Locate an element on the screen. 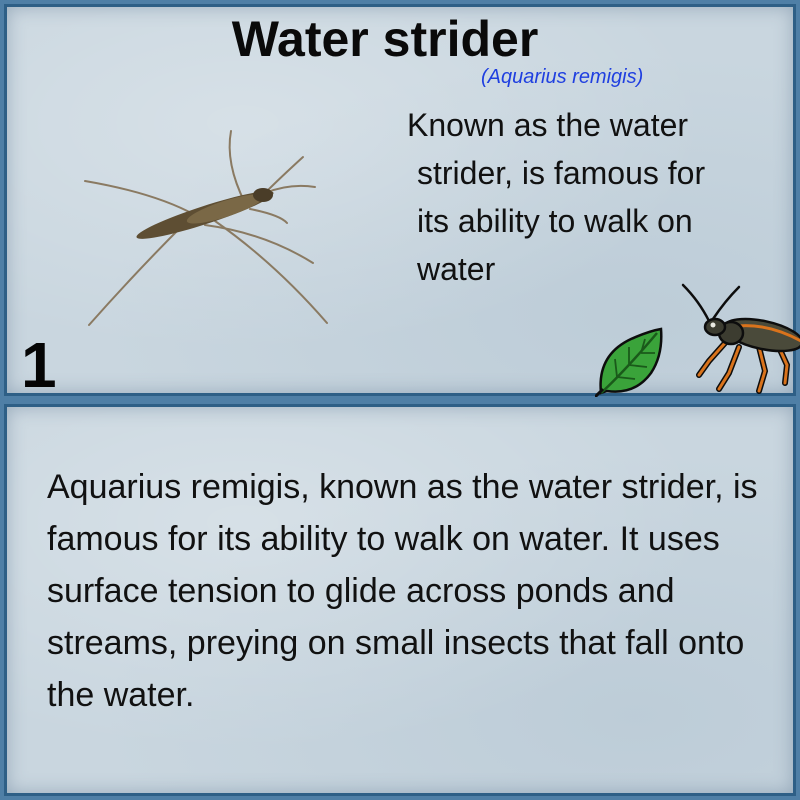 The image size is (800, 800). card-title: Water strider is located at coordinates (385, 39).